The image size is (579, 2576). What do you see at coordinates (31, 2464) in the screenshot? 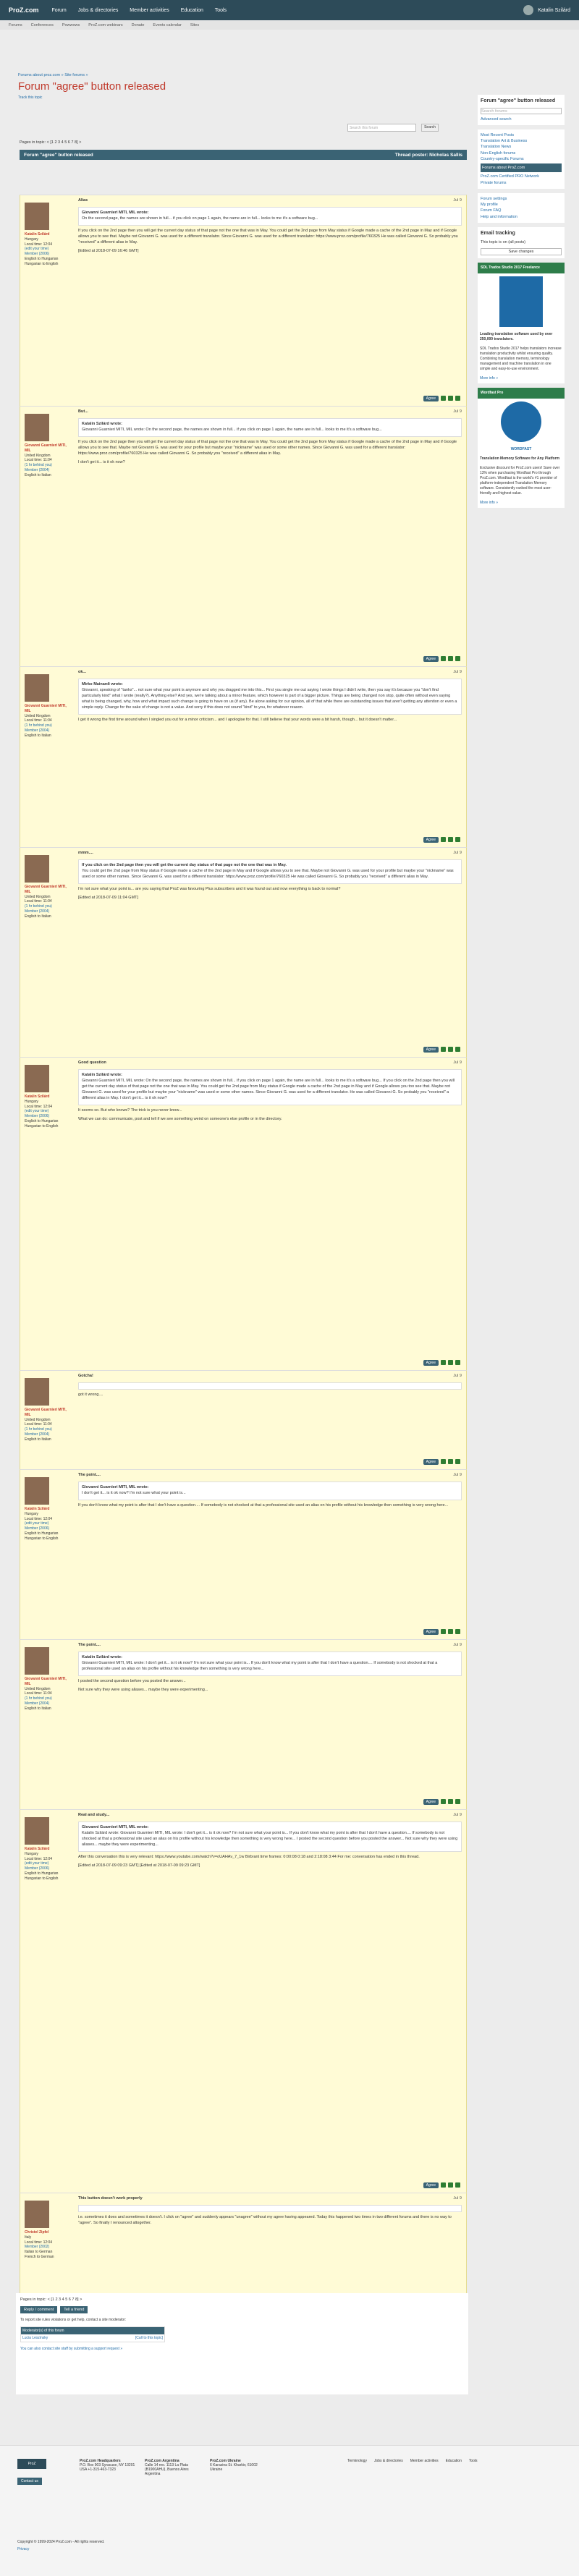
I see `footer-logo: ProZ` at bounding box center [31, 2464].